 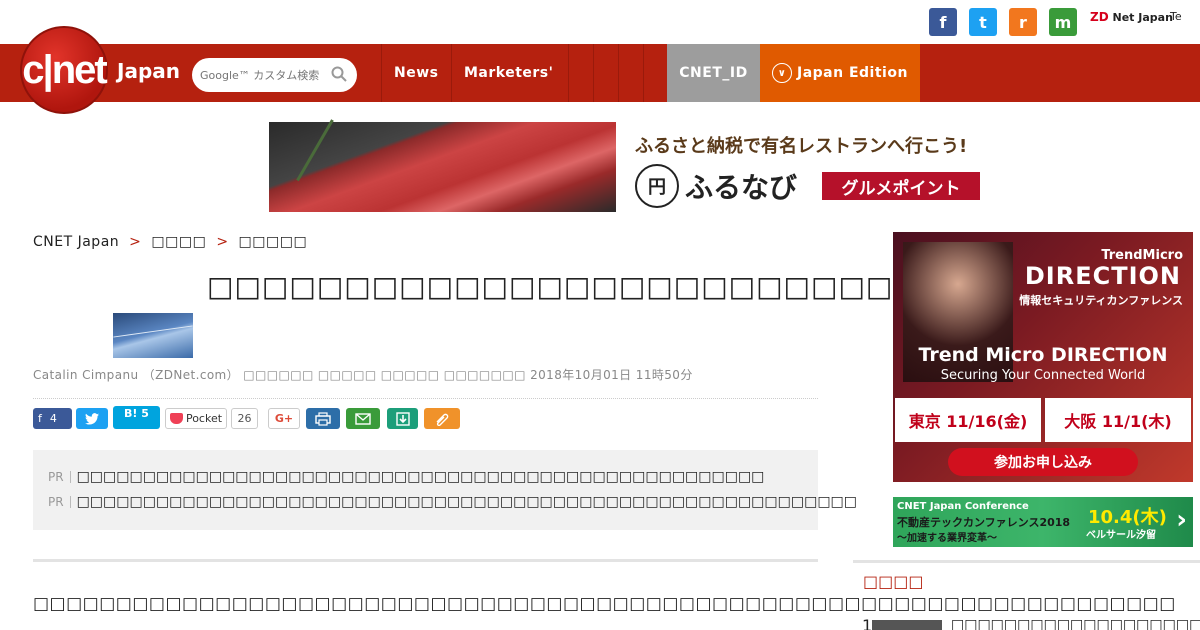 I want to click on article-title: □□□□□□□□□□□□□□□□□□□□□□□□□□□, so click(x=578, y=286).